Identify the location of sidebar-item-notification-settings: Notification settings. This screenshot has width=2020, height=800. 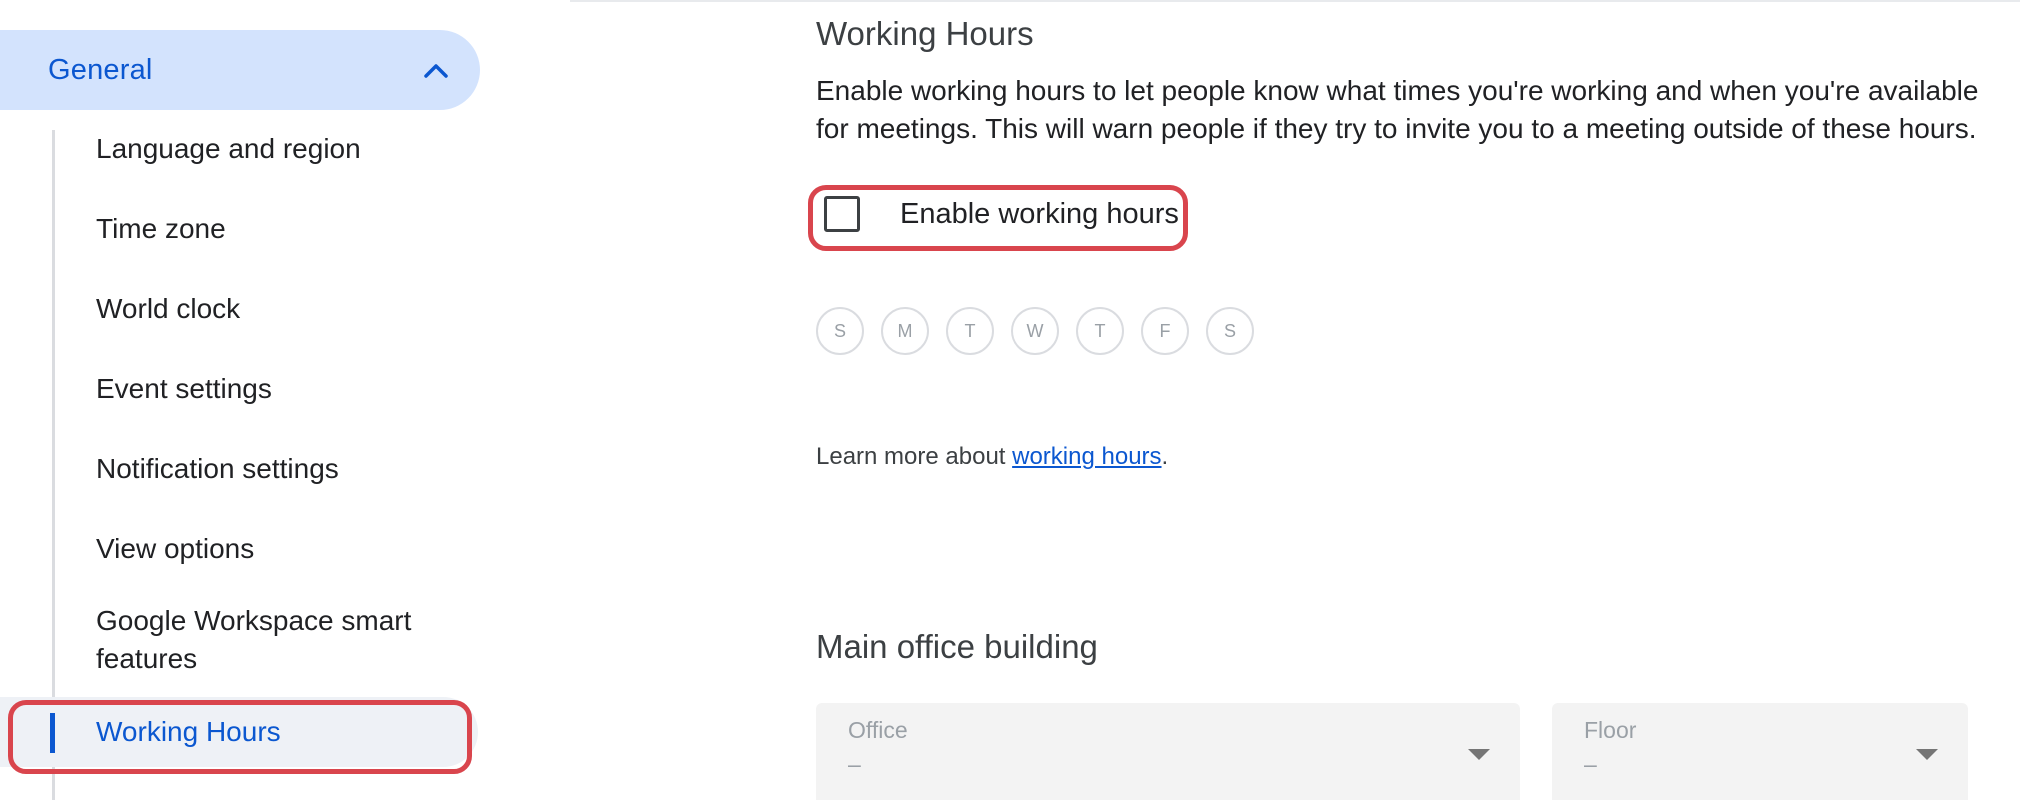
(281, 469).